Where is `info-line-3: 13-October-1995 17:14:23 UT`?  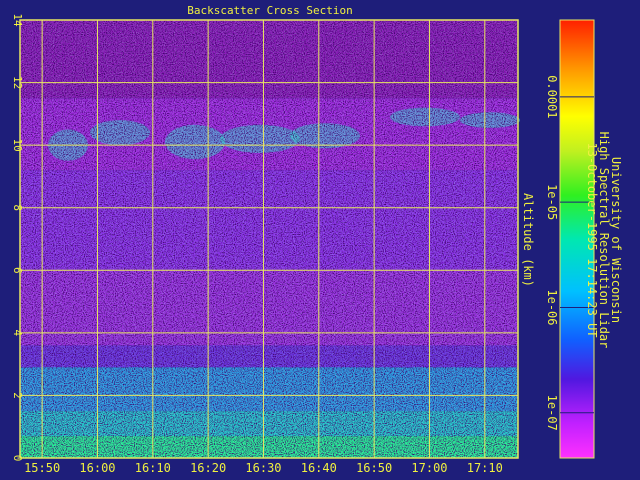 info-line-3: 13-October-1995 17:14:23 UT is located at coordinates (592, 239).